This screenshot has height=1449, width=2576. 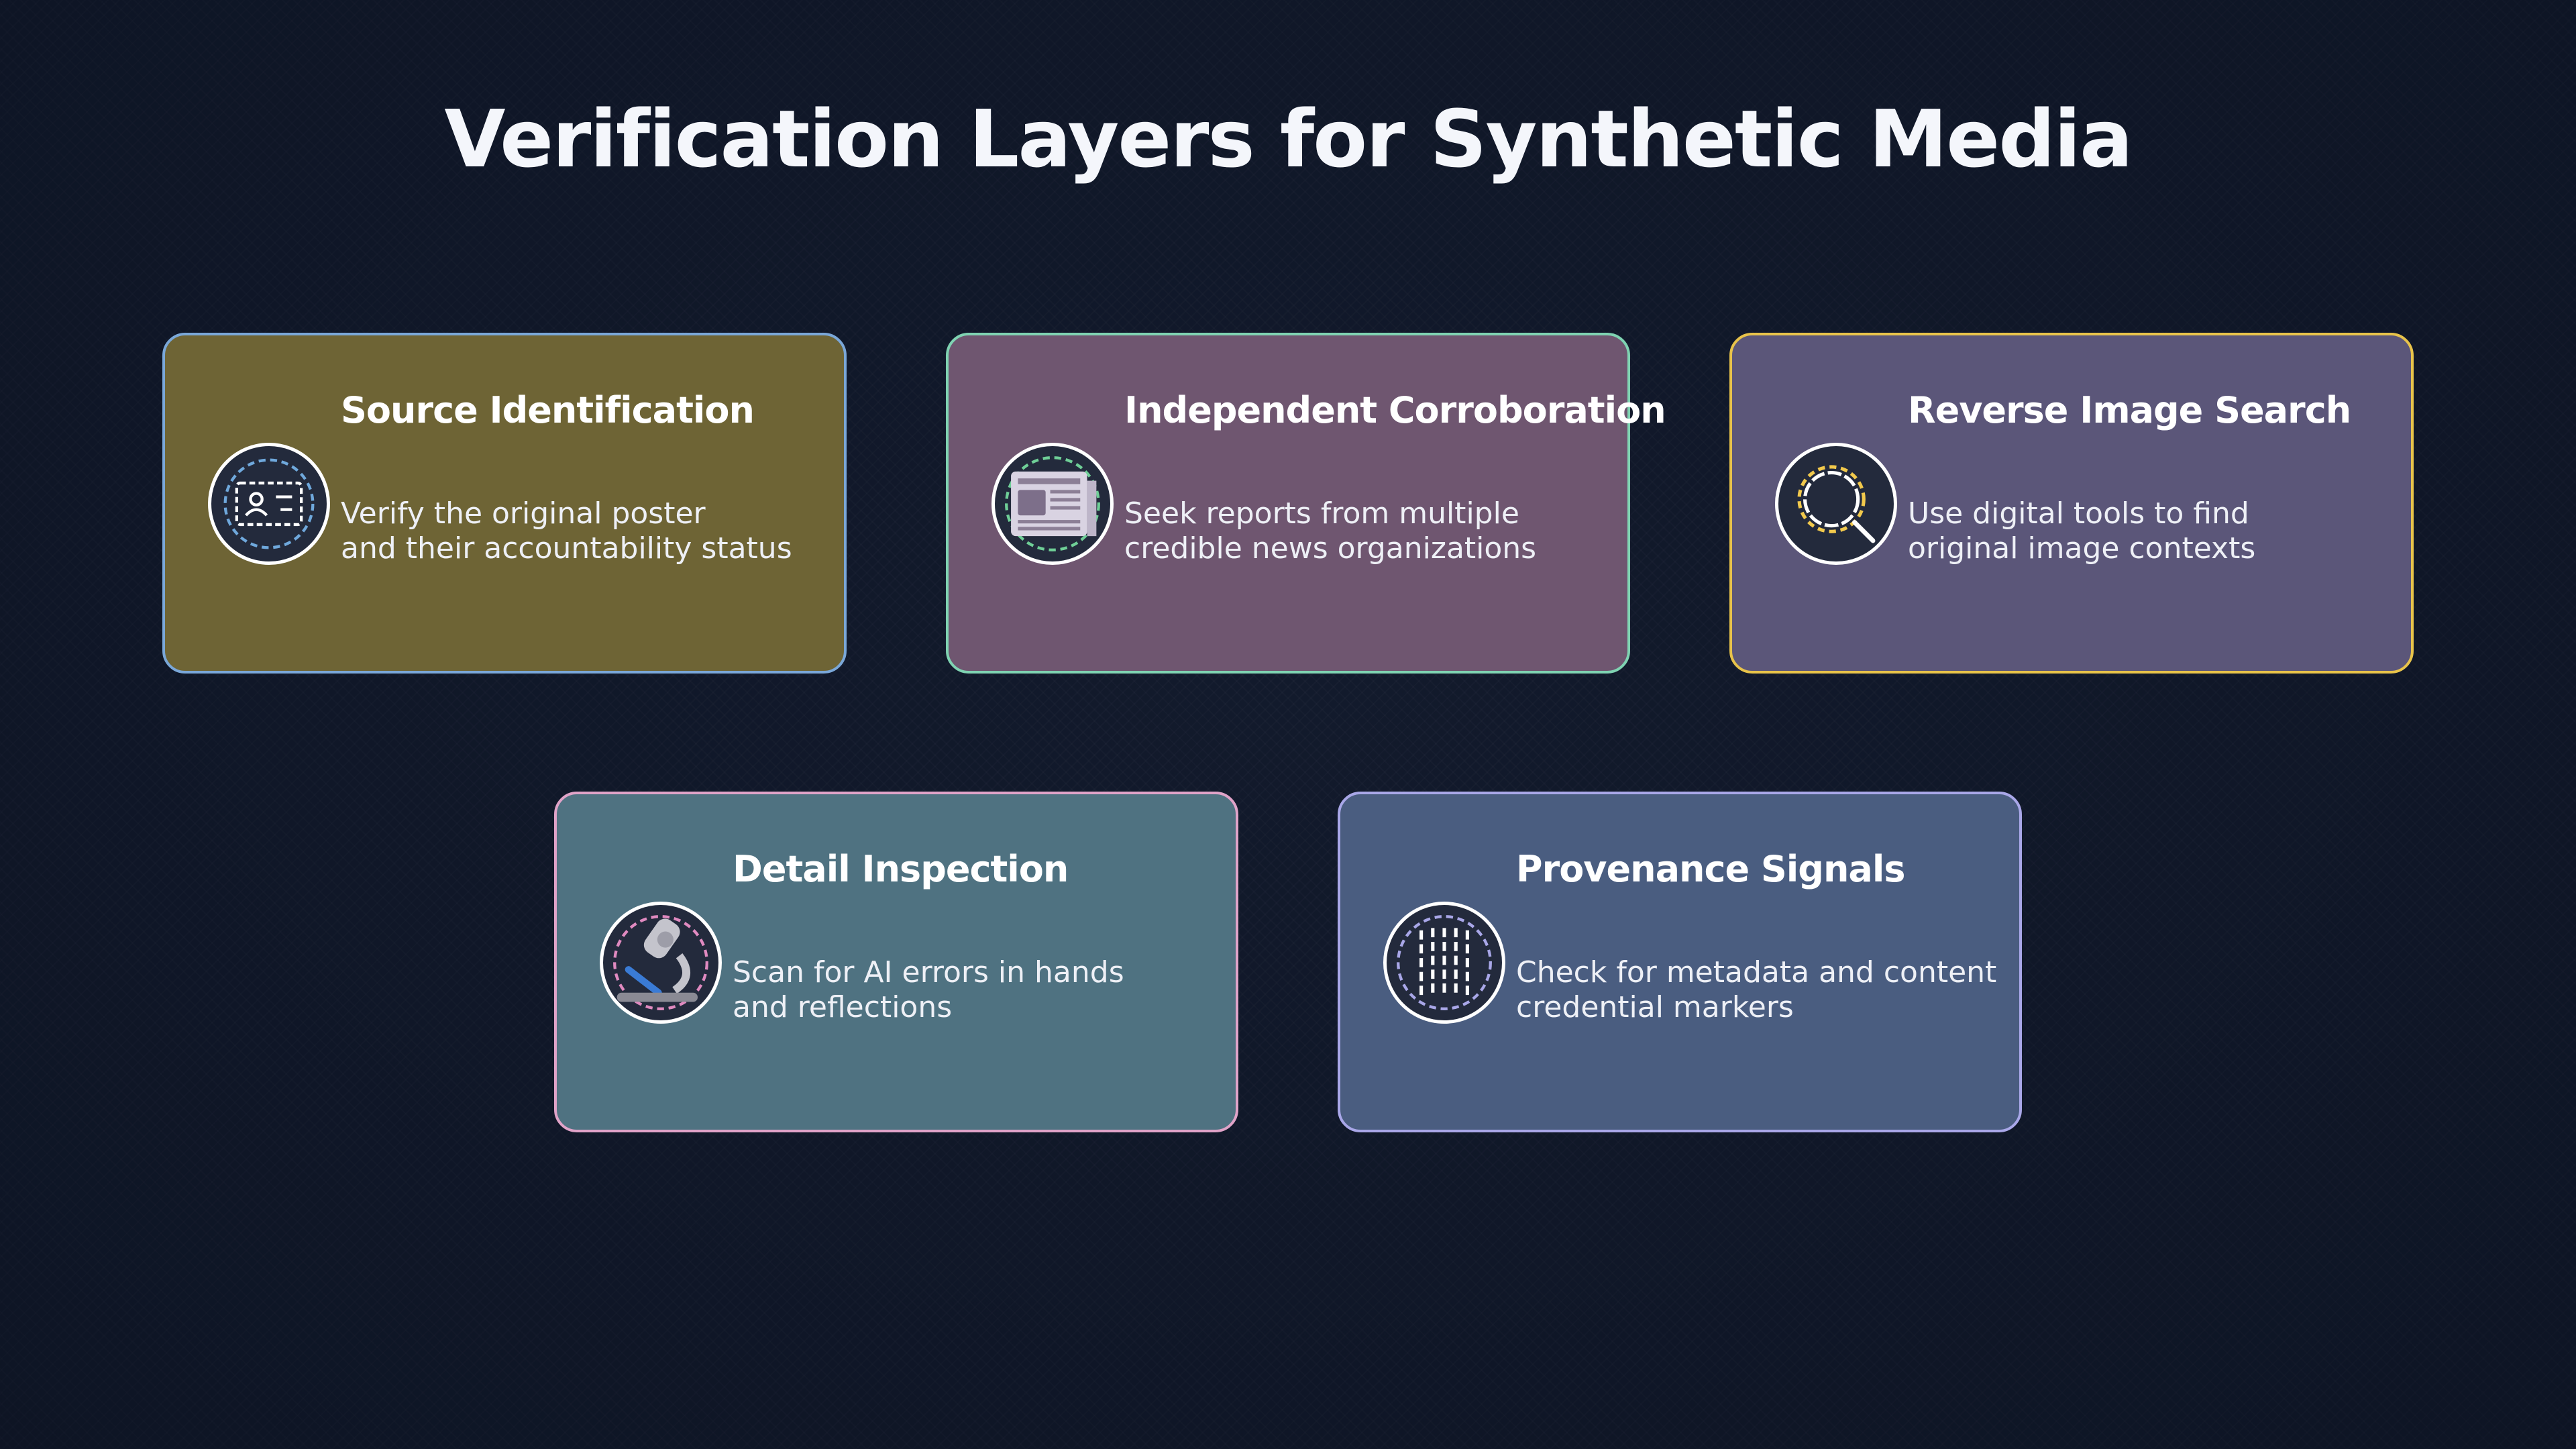 I want to click on microscope-icon, so click(x=661, y=963).